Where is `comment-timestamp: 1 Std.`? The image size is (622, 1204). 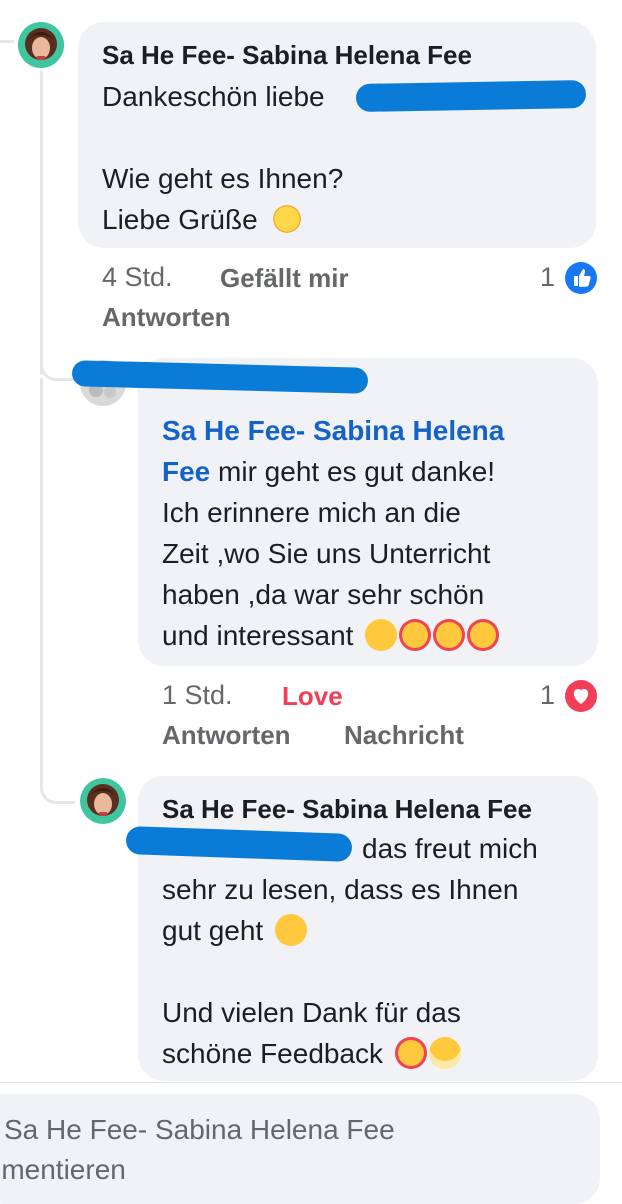
comment-timestamp: 1 Std. is located at coordinates (197, 695).